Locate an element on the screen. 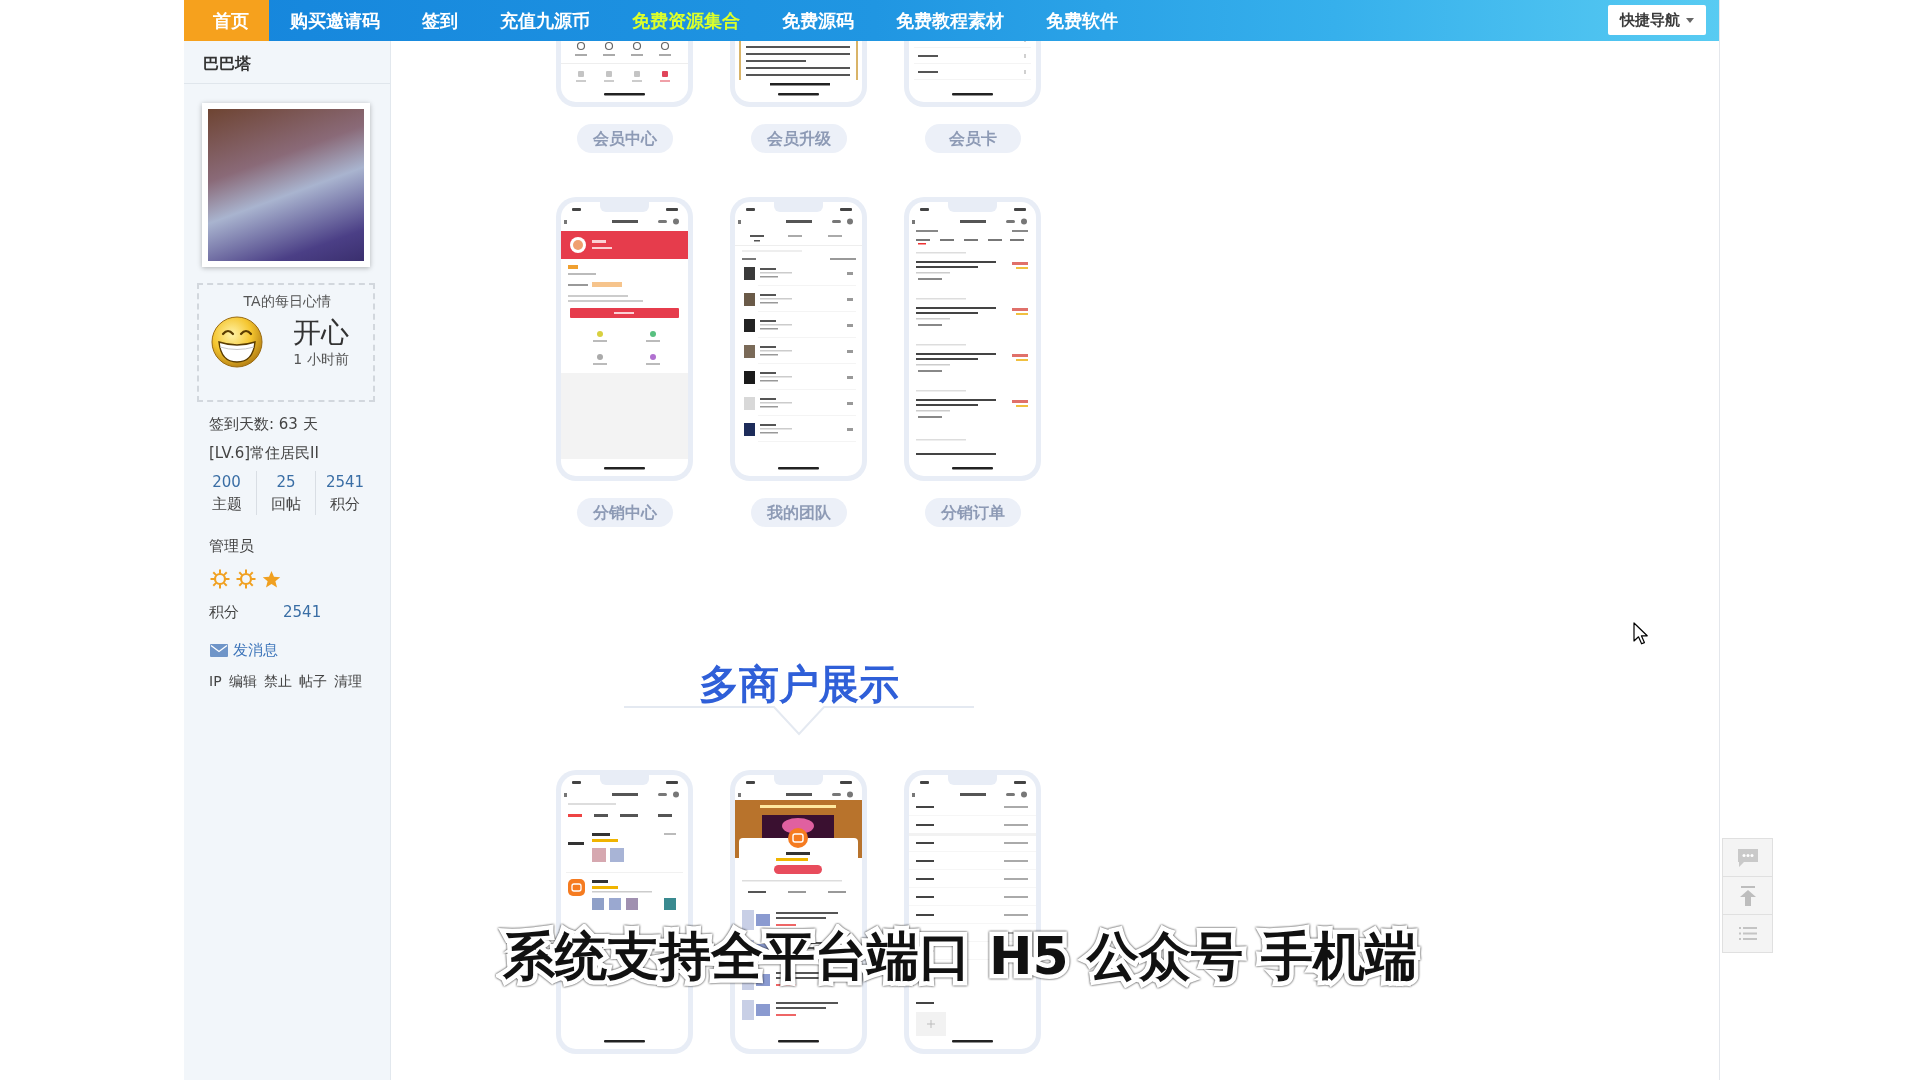 The image size is (1920, 1080). admin-link: IP is located at coordinates (215, 681).